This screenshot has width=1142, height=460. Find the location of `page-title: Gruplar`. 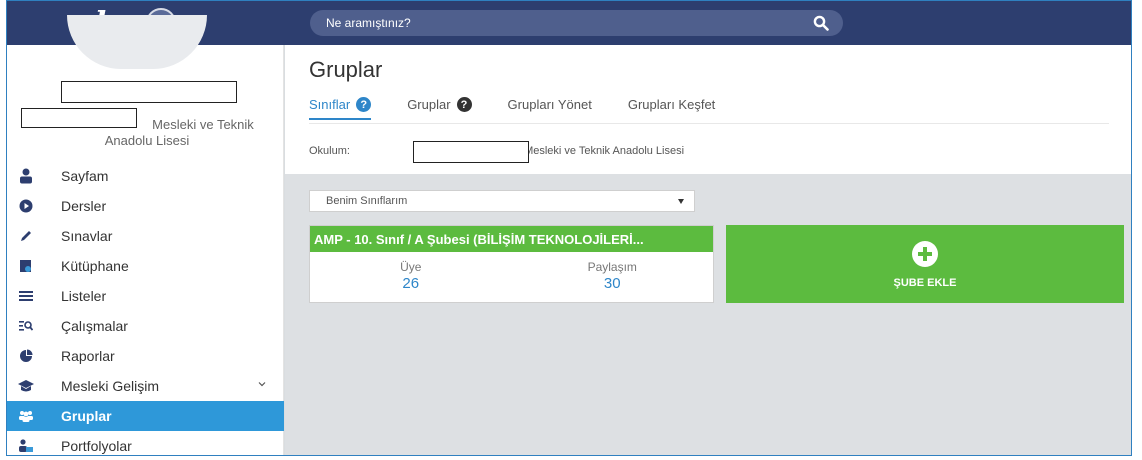

page-title: Gruplar is located at coordinates (346, 69).